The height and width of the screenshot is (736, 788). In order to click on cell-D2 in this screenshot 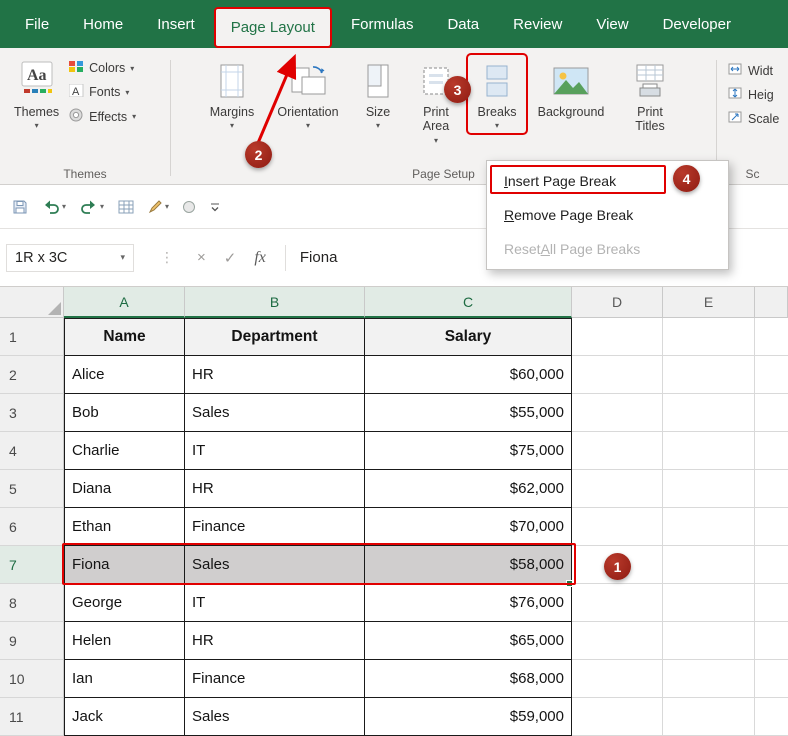, I will do `click(617, 375)`.